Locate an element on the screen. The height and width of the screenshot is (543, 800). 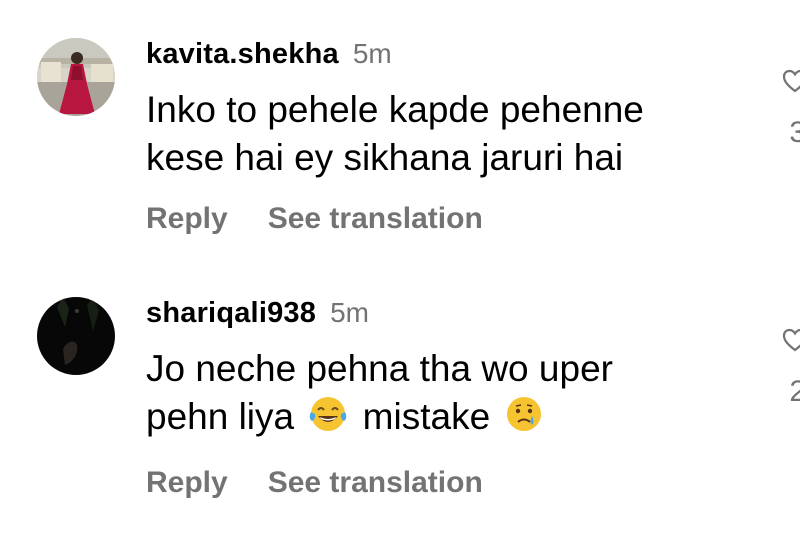
comment-line-part: pehn liya is located at coordinates (220, 416).